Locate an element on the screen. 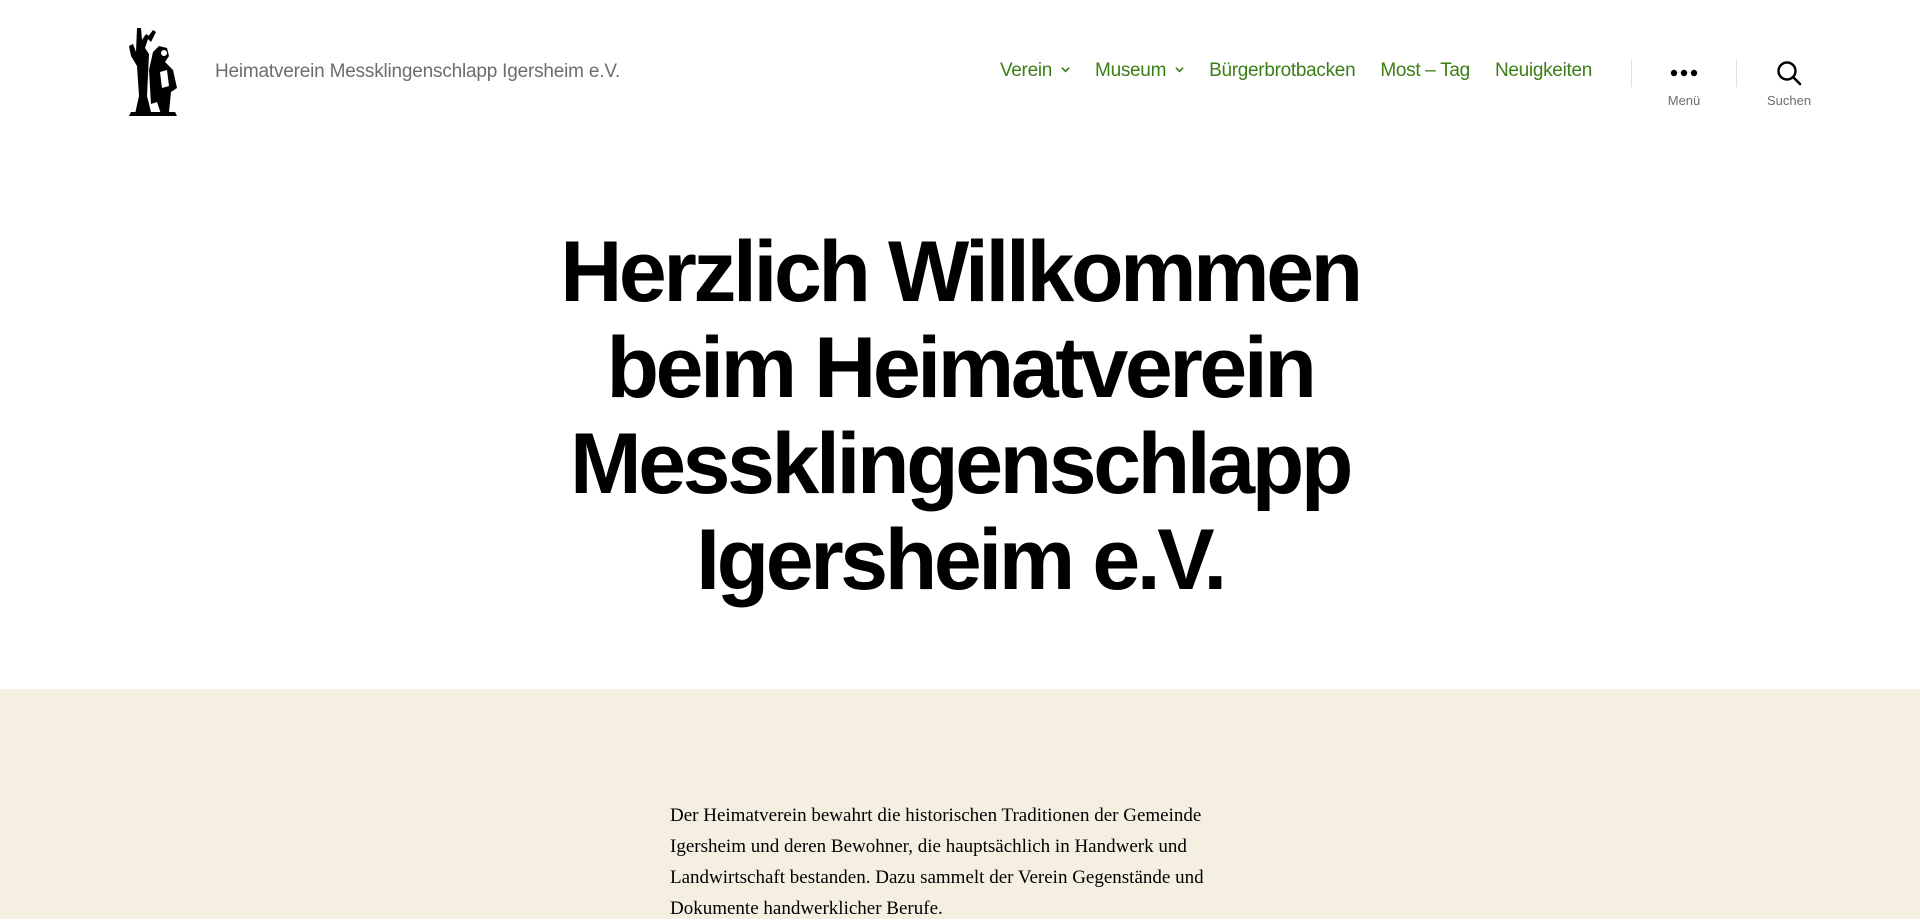 The width and height of the screenshot is (1920, 924). nav-item-most-tag: Most – Tag is located at coordinates (1425, 71).